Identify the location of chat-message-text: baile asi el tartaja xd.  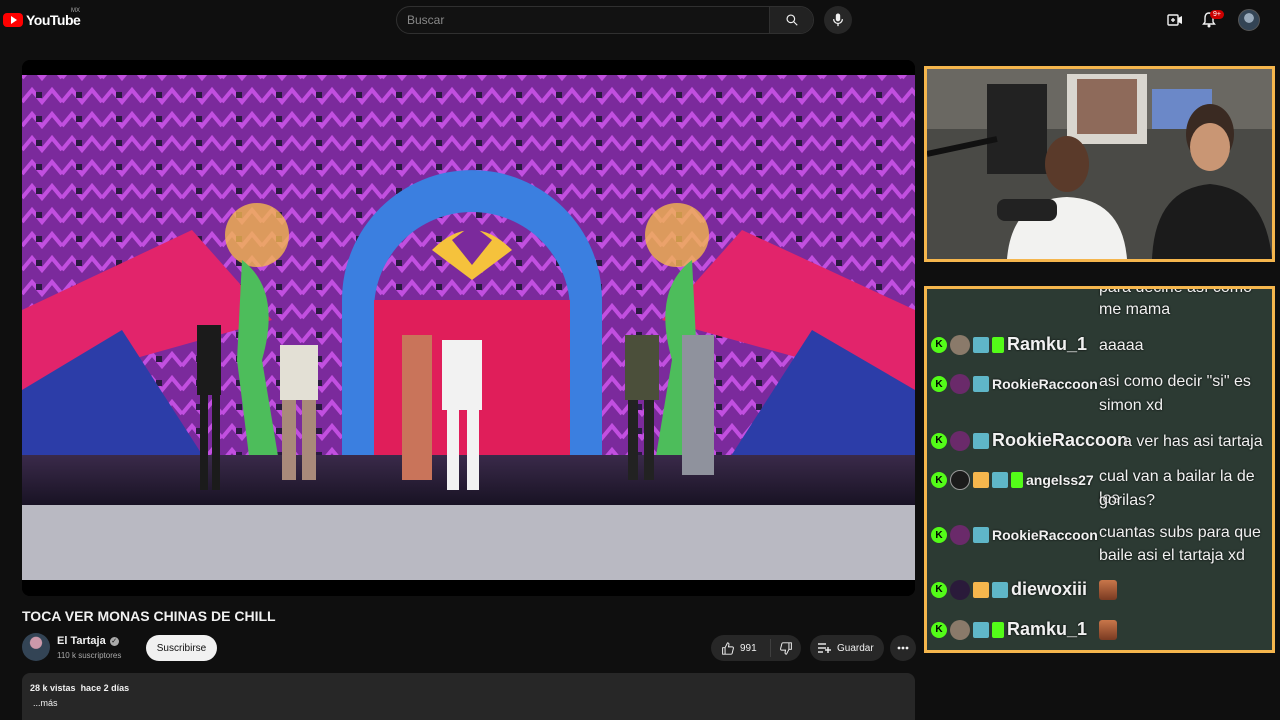
(1172, 555).